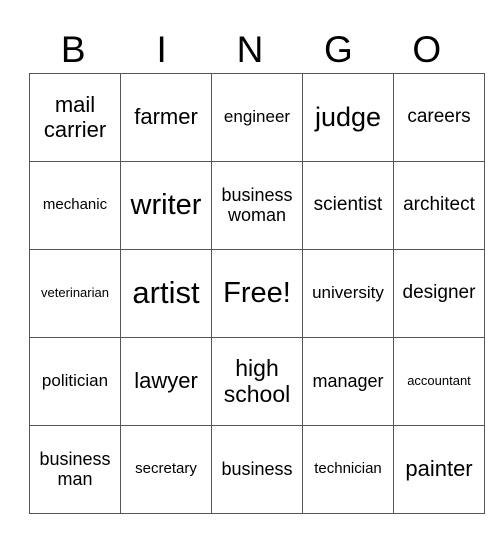 The height and width of the screenshot is (544, 500). What do you see at coordinates (166, 205) in the screenshot?
I see `bingo-cell: writer` at bounding box center [166, 205].